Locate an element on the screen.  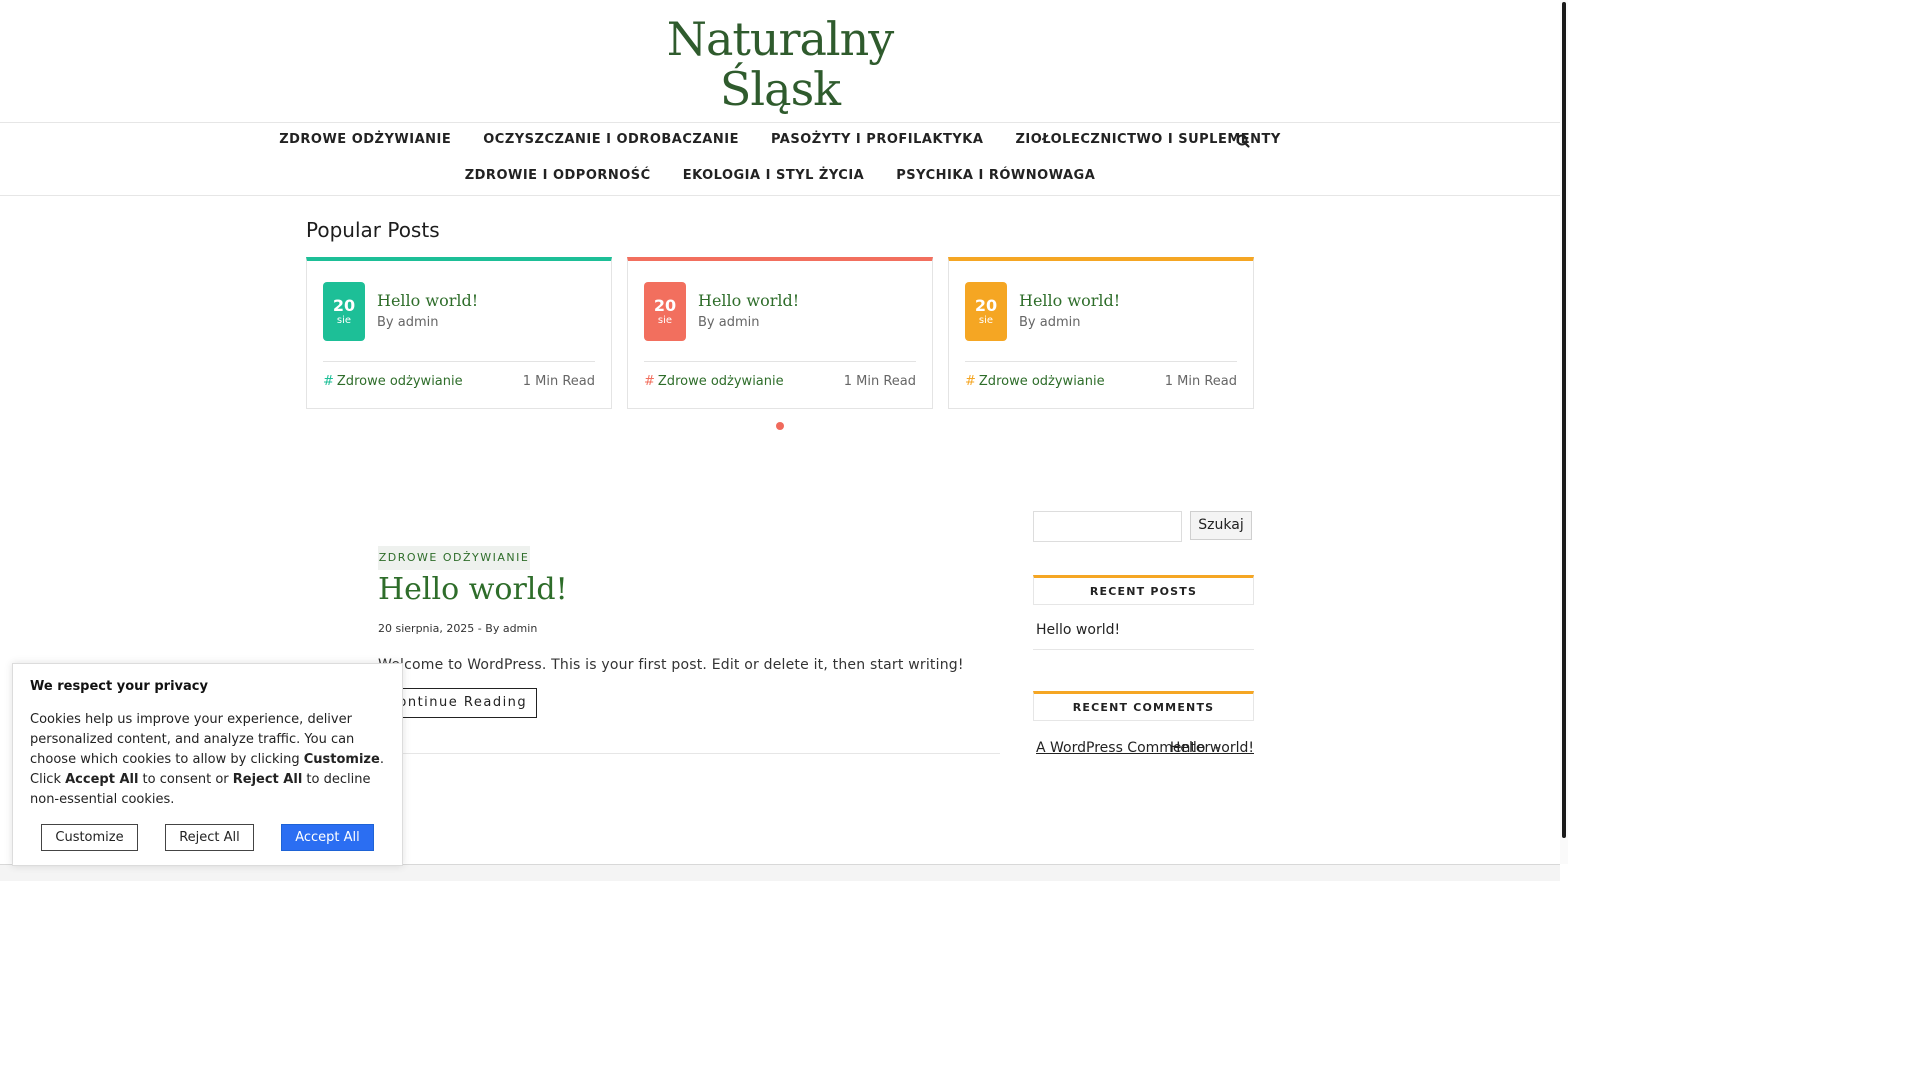
recent-posts-heading: RECENT POSTS is located at coordinates (1143, 590).